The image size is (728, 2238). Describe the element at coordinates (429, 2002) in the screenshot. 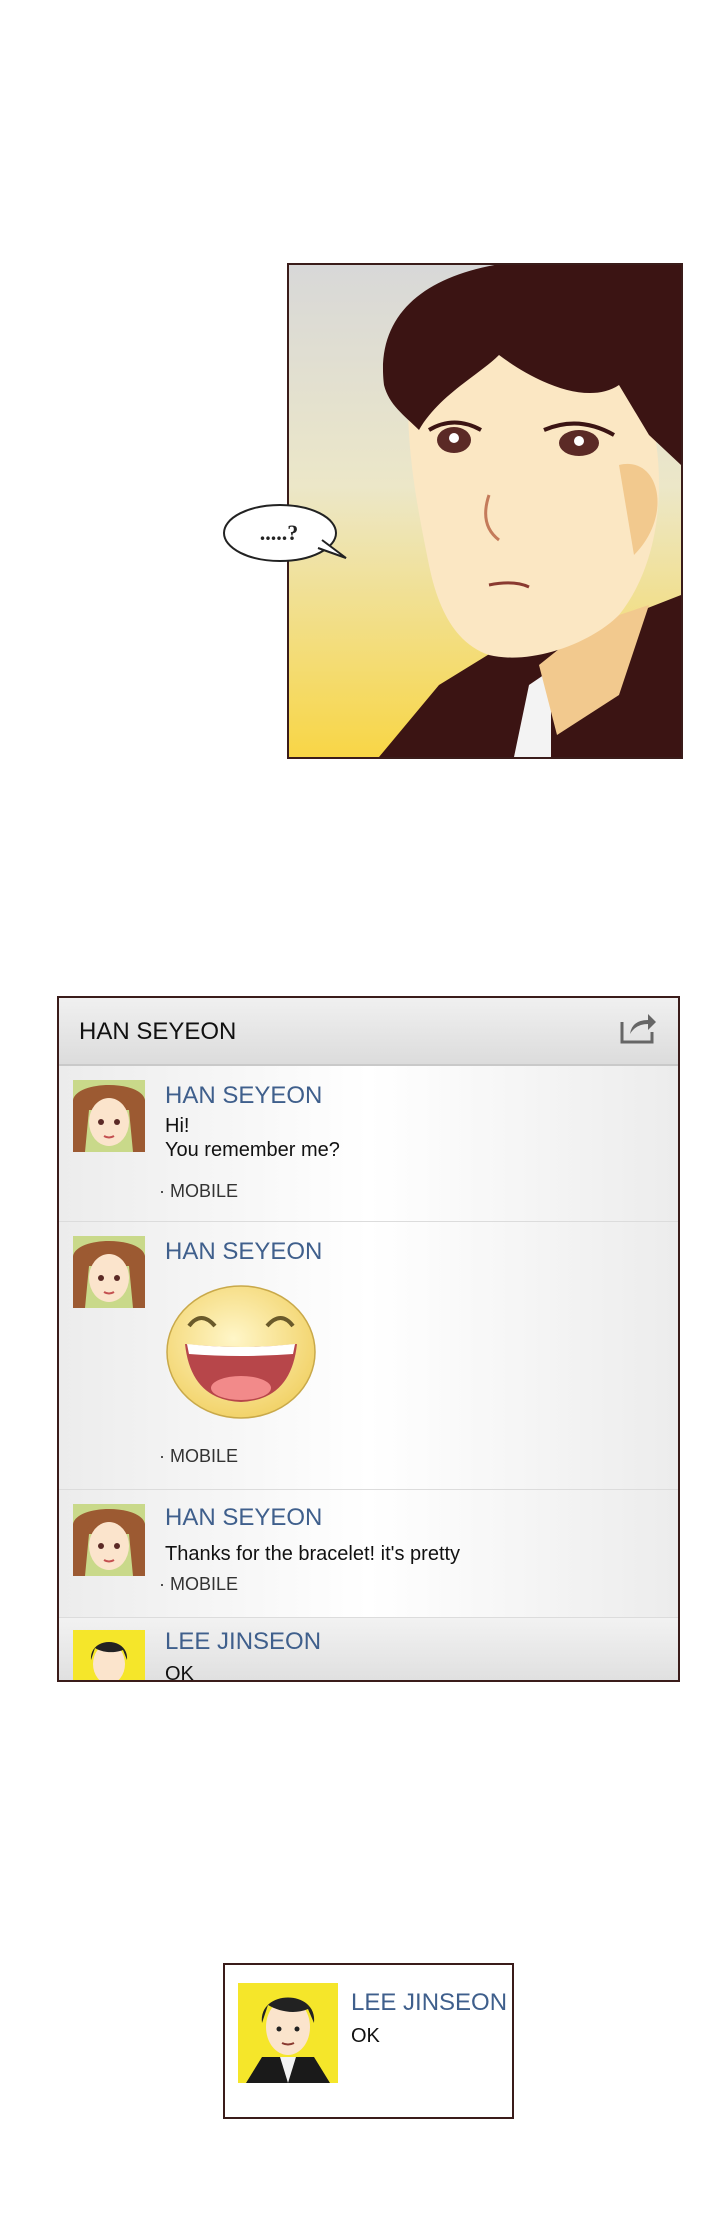

I see `card-sender-name: LEE JINSEON` at that location.